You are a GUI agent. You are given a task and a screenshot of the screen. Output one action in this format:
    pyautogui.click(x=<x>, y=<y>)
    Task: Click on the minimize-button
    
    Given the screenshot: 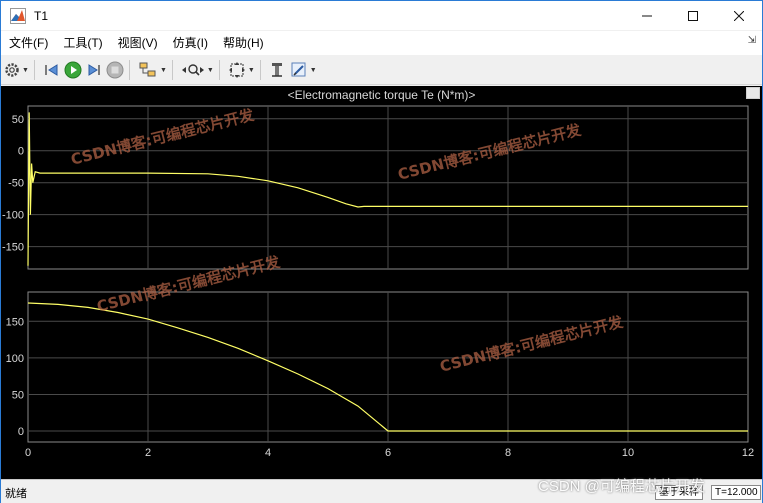 What is the action you would take?
    pyautogui.click(x=647, y=15)
    